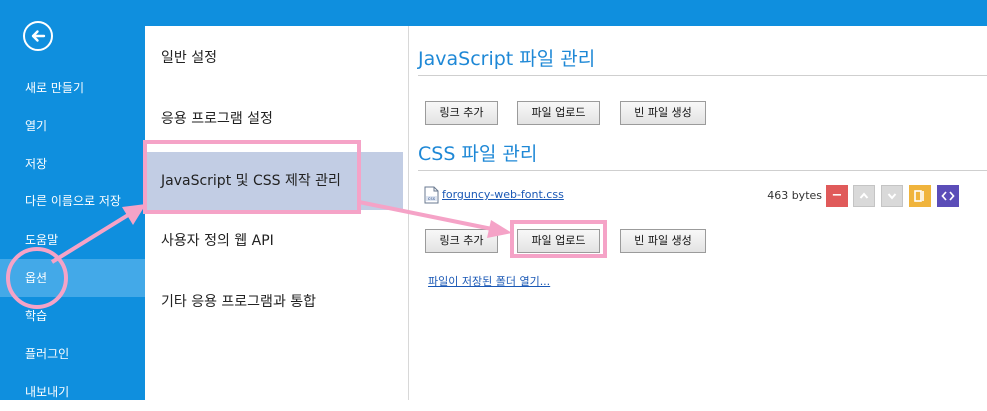 The image size is (987, 411). I want to click on back-button, so click(38, 36).